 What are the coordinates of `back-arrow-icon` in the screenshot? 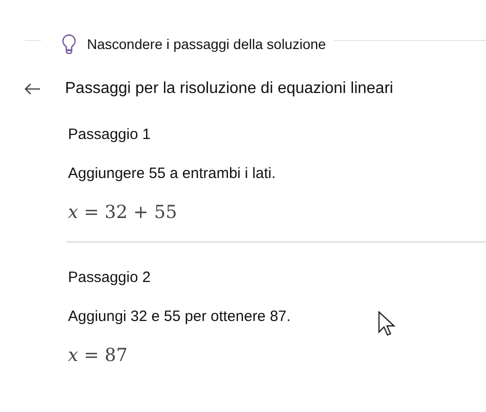 It's located at (32, 89).